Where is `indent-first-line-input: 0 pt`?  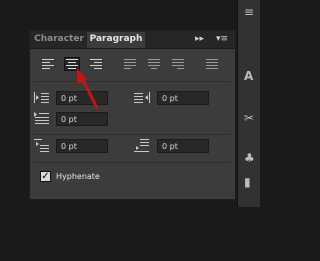
indent-first-line-input: 0 pt is located at coordinates (82, 119).